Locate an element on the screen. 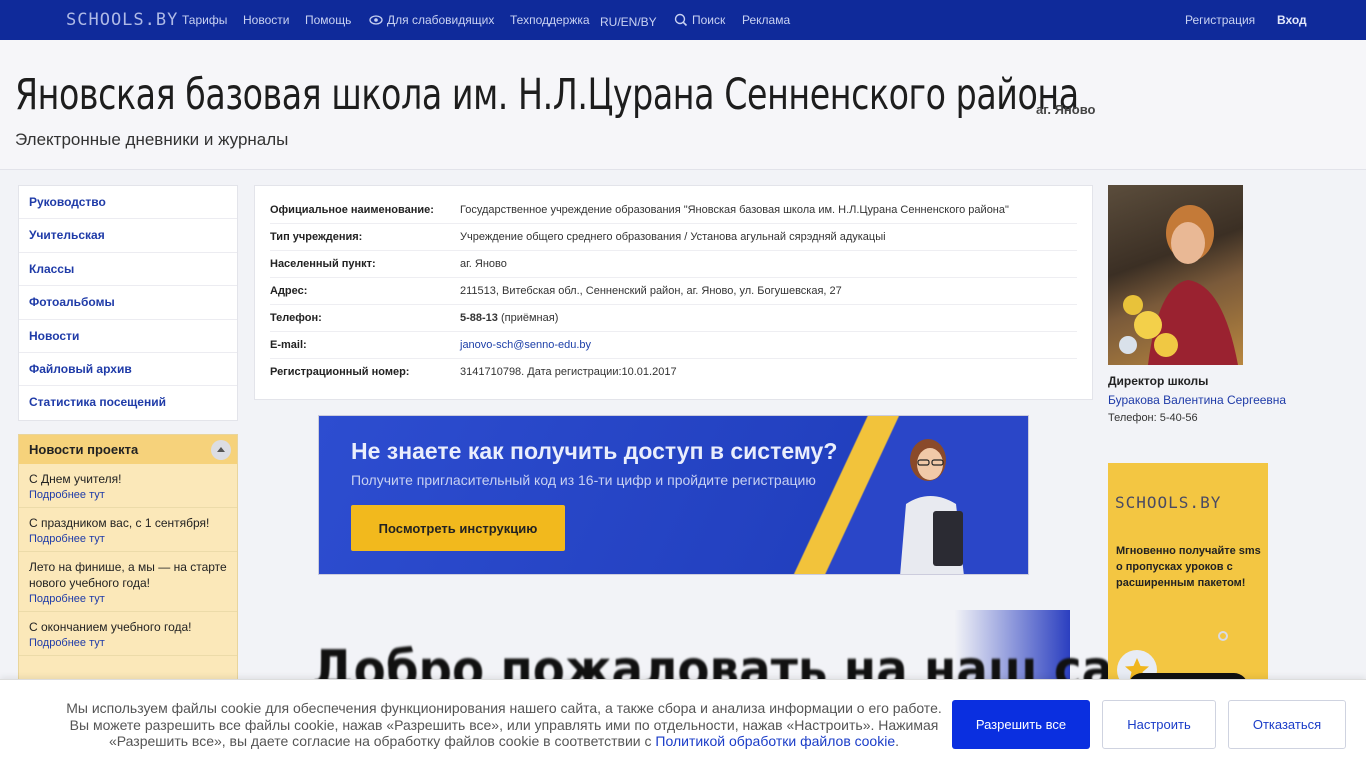  info-label: E-mail: is located at coordinates (288, 345).